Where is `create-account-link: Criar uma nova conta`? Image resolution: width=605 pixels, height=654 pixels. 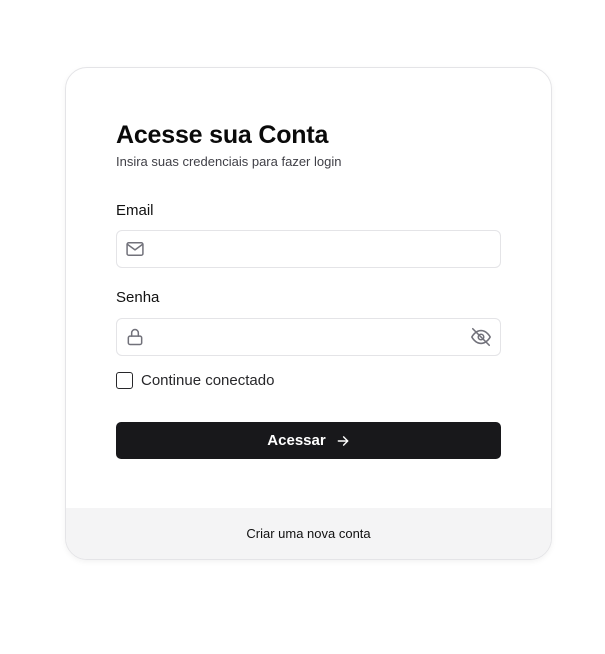
create-account-link: Criar uma nova conta is located at coordinates (308, 533).